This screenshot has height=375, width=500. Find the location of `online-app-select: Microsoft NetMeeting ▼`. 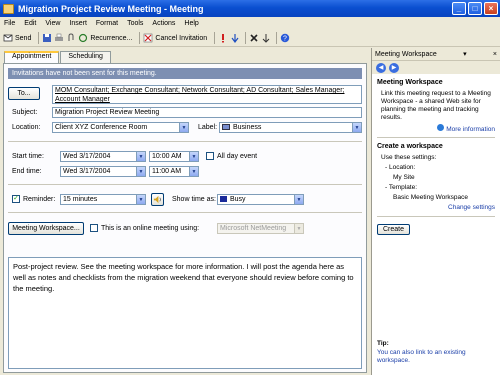

online-app-select: Microsoft NetMeeting ▼ is located at coordinates (260, 228).